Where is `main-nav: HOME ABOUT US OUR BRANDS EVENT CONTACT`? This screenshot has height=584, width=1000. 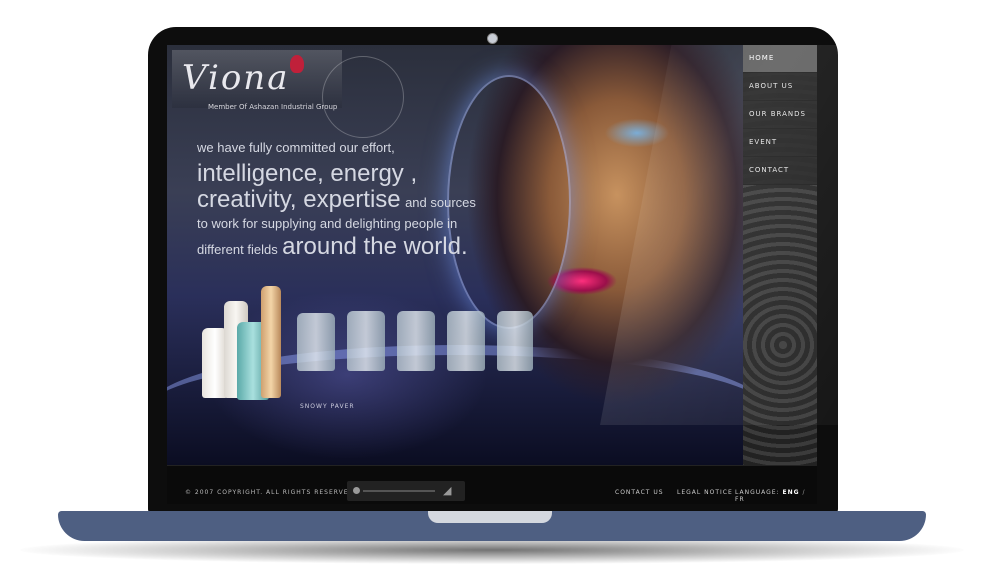
main-nav: HOME ABOUT US OUR BRANDS EVENT CONTACT is located at coordinates (780, 255).